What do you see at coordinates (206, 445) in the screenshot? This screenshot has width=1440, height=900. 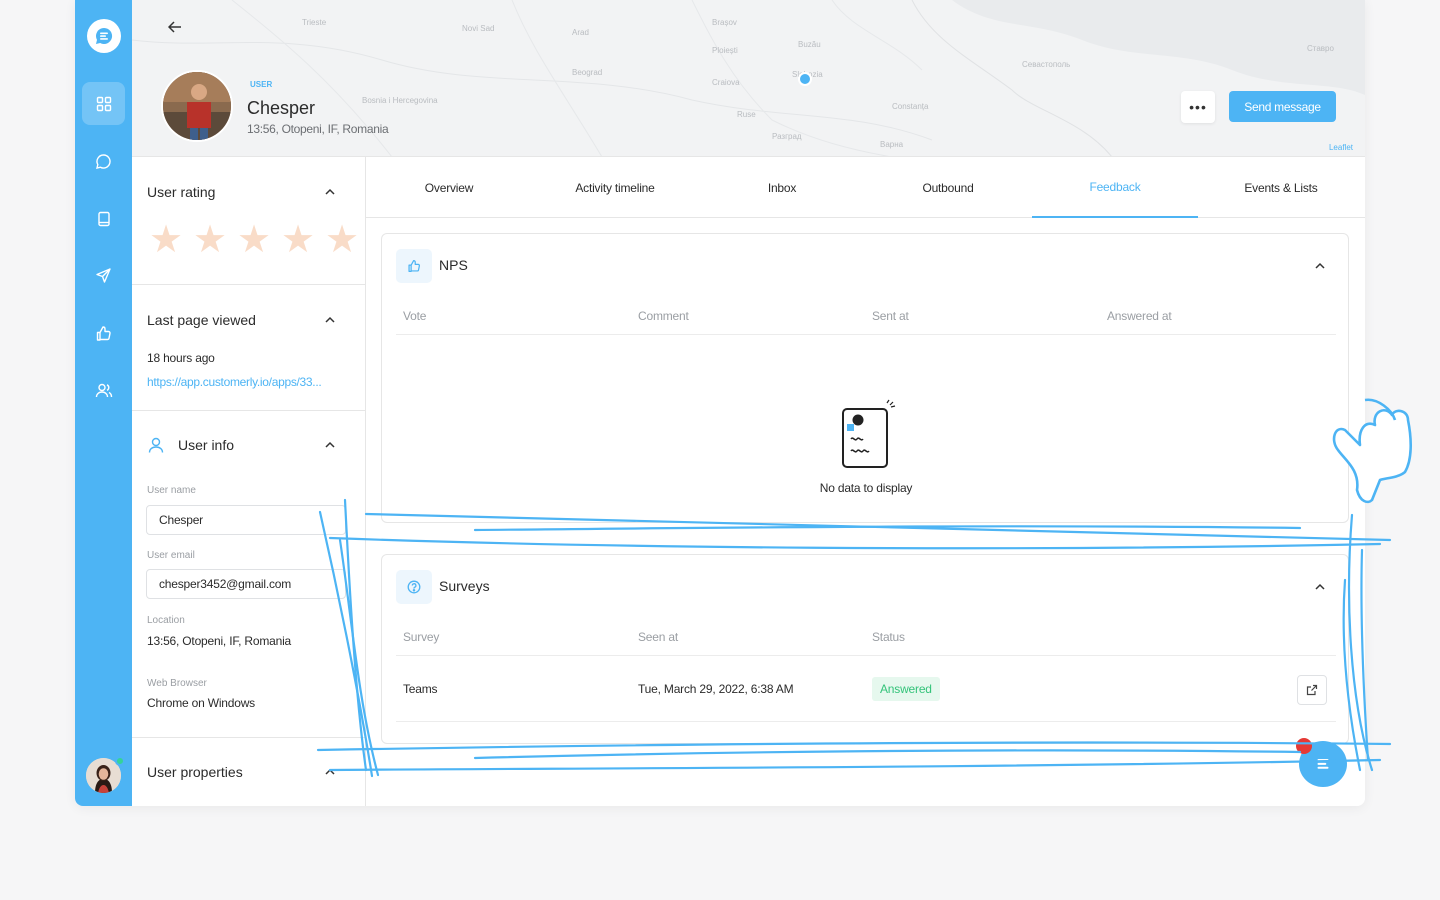 I see `user-info-title: User info` at bounding box center [206, 445].